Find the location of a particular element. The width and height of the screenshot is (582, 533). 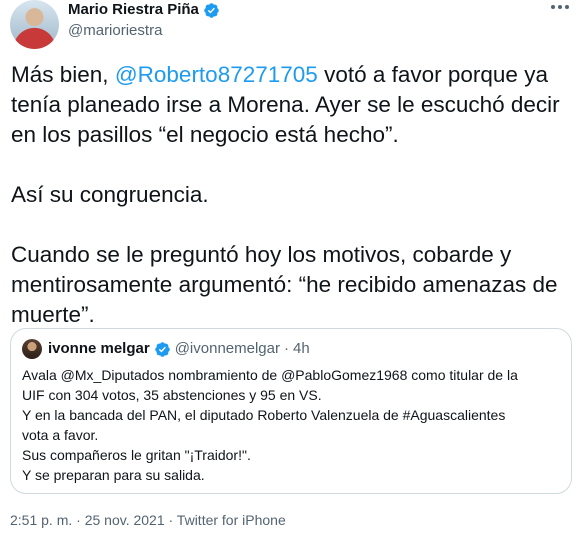

quoted-author-name: ivonne melgar is located at coordinates (99, 348).